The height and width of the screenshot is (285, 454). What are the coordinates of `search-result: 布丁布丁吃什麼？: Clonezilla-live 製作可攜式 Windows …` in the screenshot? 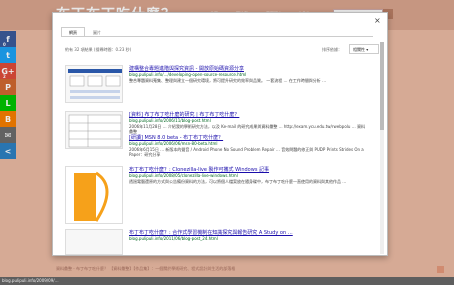 It's located at (218, 195).